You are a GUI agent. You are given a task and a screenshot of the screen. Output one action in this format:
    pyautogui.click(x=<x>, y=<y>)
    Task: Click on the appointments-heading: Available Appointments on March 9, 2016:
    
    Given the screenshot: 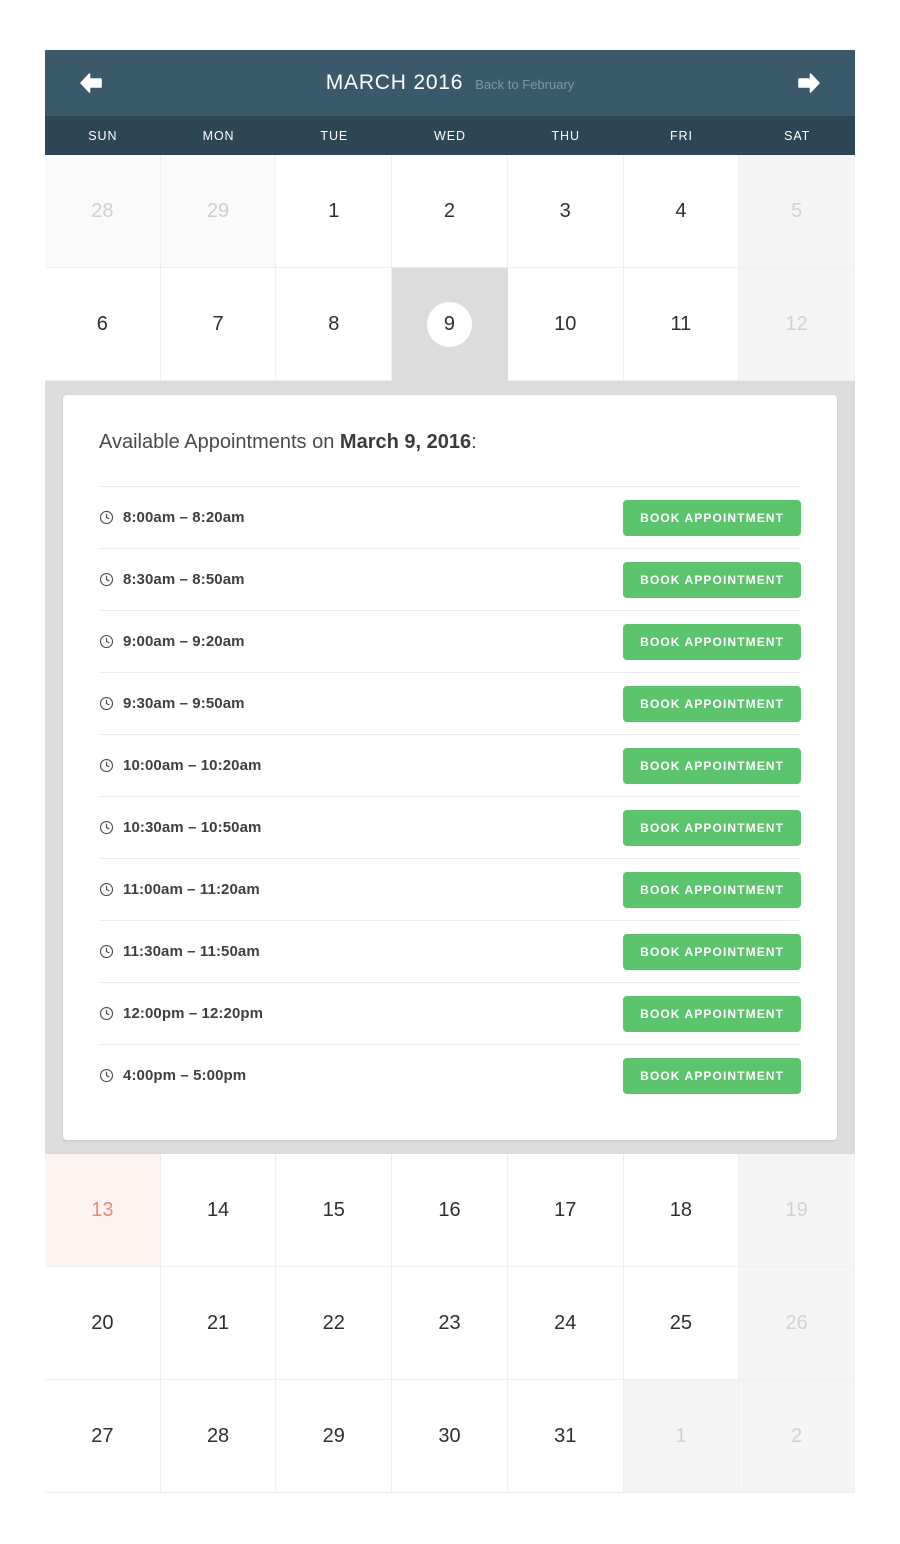 What is the action you would take?
    pyautogui.click(x=450, y=442)
    